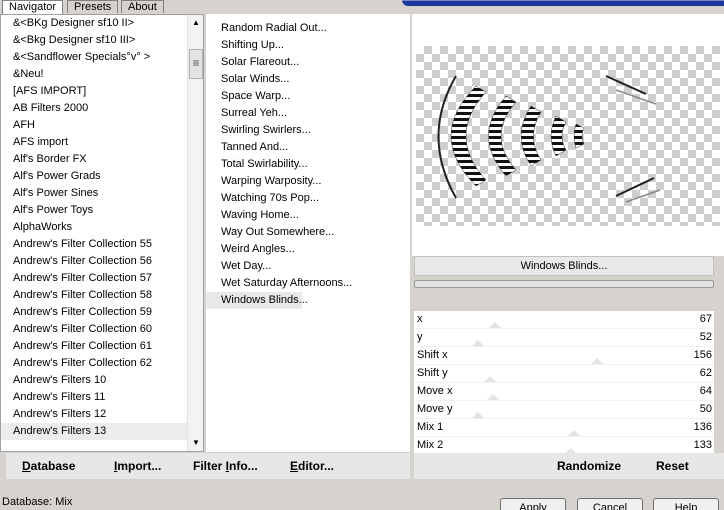  Describe the element at coordinates (94, 380) in the screenshot. I see `filter-category-item: Andrew's Filters 10` at that location.